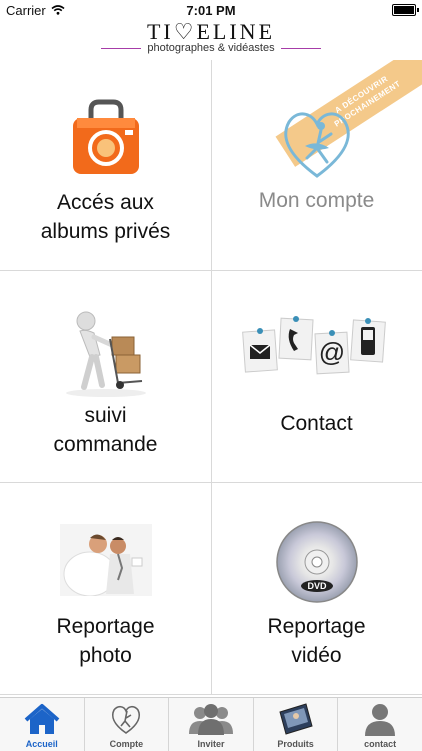 This screenshot has width=422, height=751. I want to click on tile-label: Reportage vidéo, so click(316, 641).